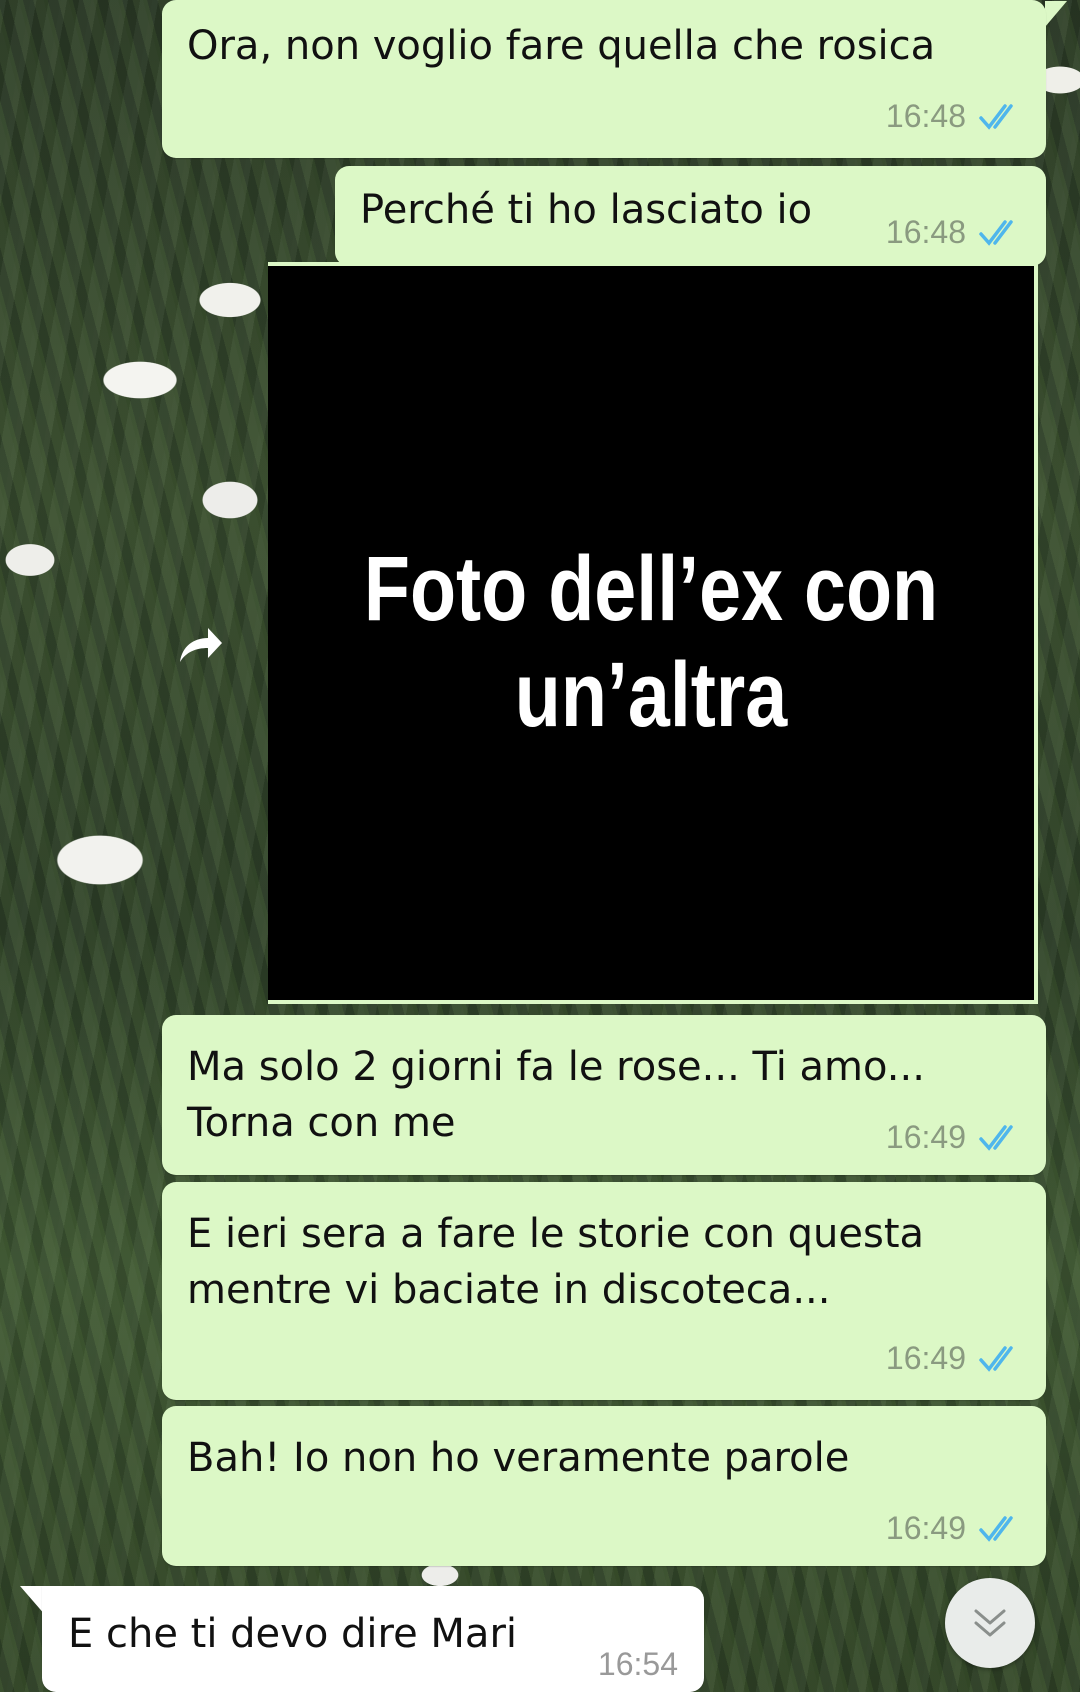 The image size is (1080, 1692). I want to click on message-text: Ora, non voglio fare quella che rosica, so click(561, 46).